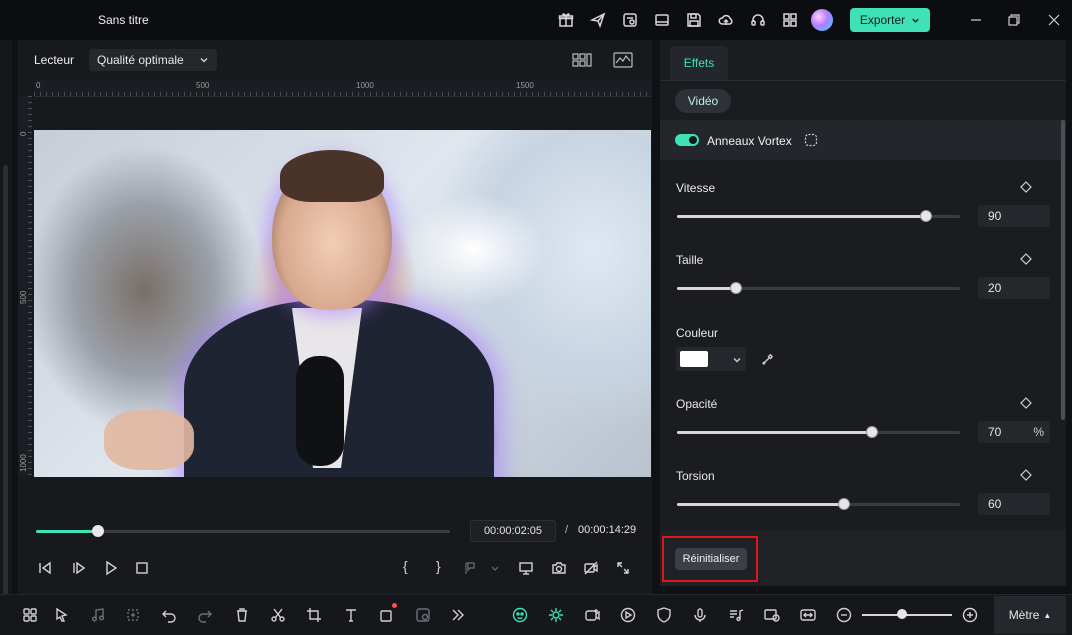  Describe the element at coordinates (142, 568) in the screenshot. I see `stop-icon` at that location.